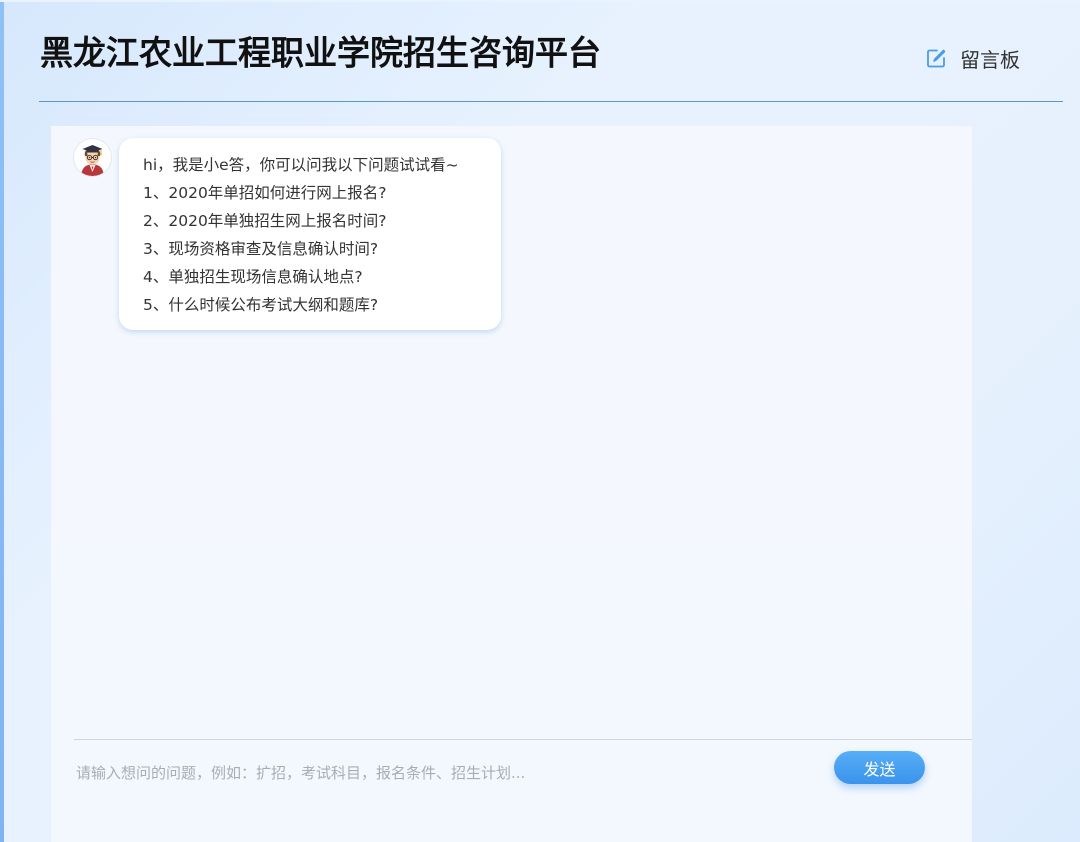  Describe the element at coordinates (301, 165) in the screenshot. I see `greeting-text: hi，我是小e答，你可以问我以下问题试试看~` at that location.